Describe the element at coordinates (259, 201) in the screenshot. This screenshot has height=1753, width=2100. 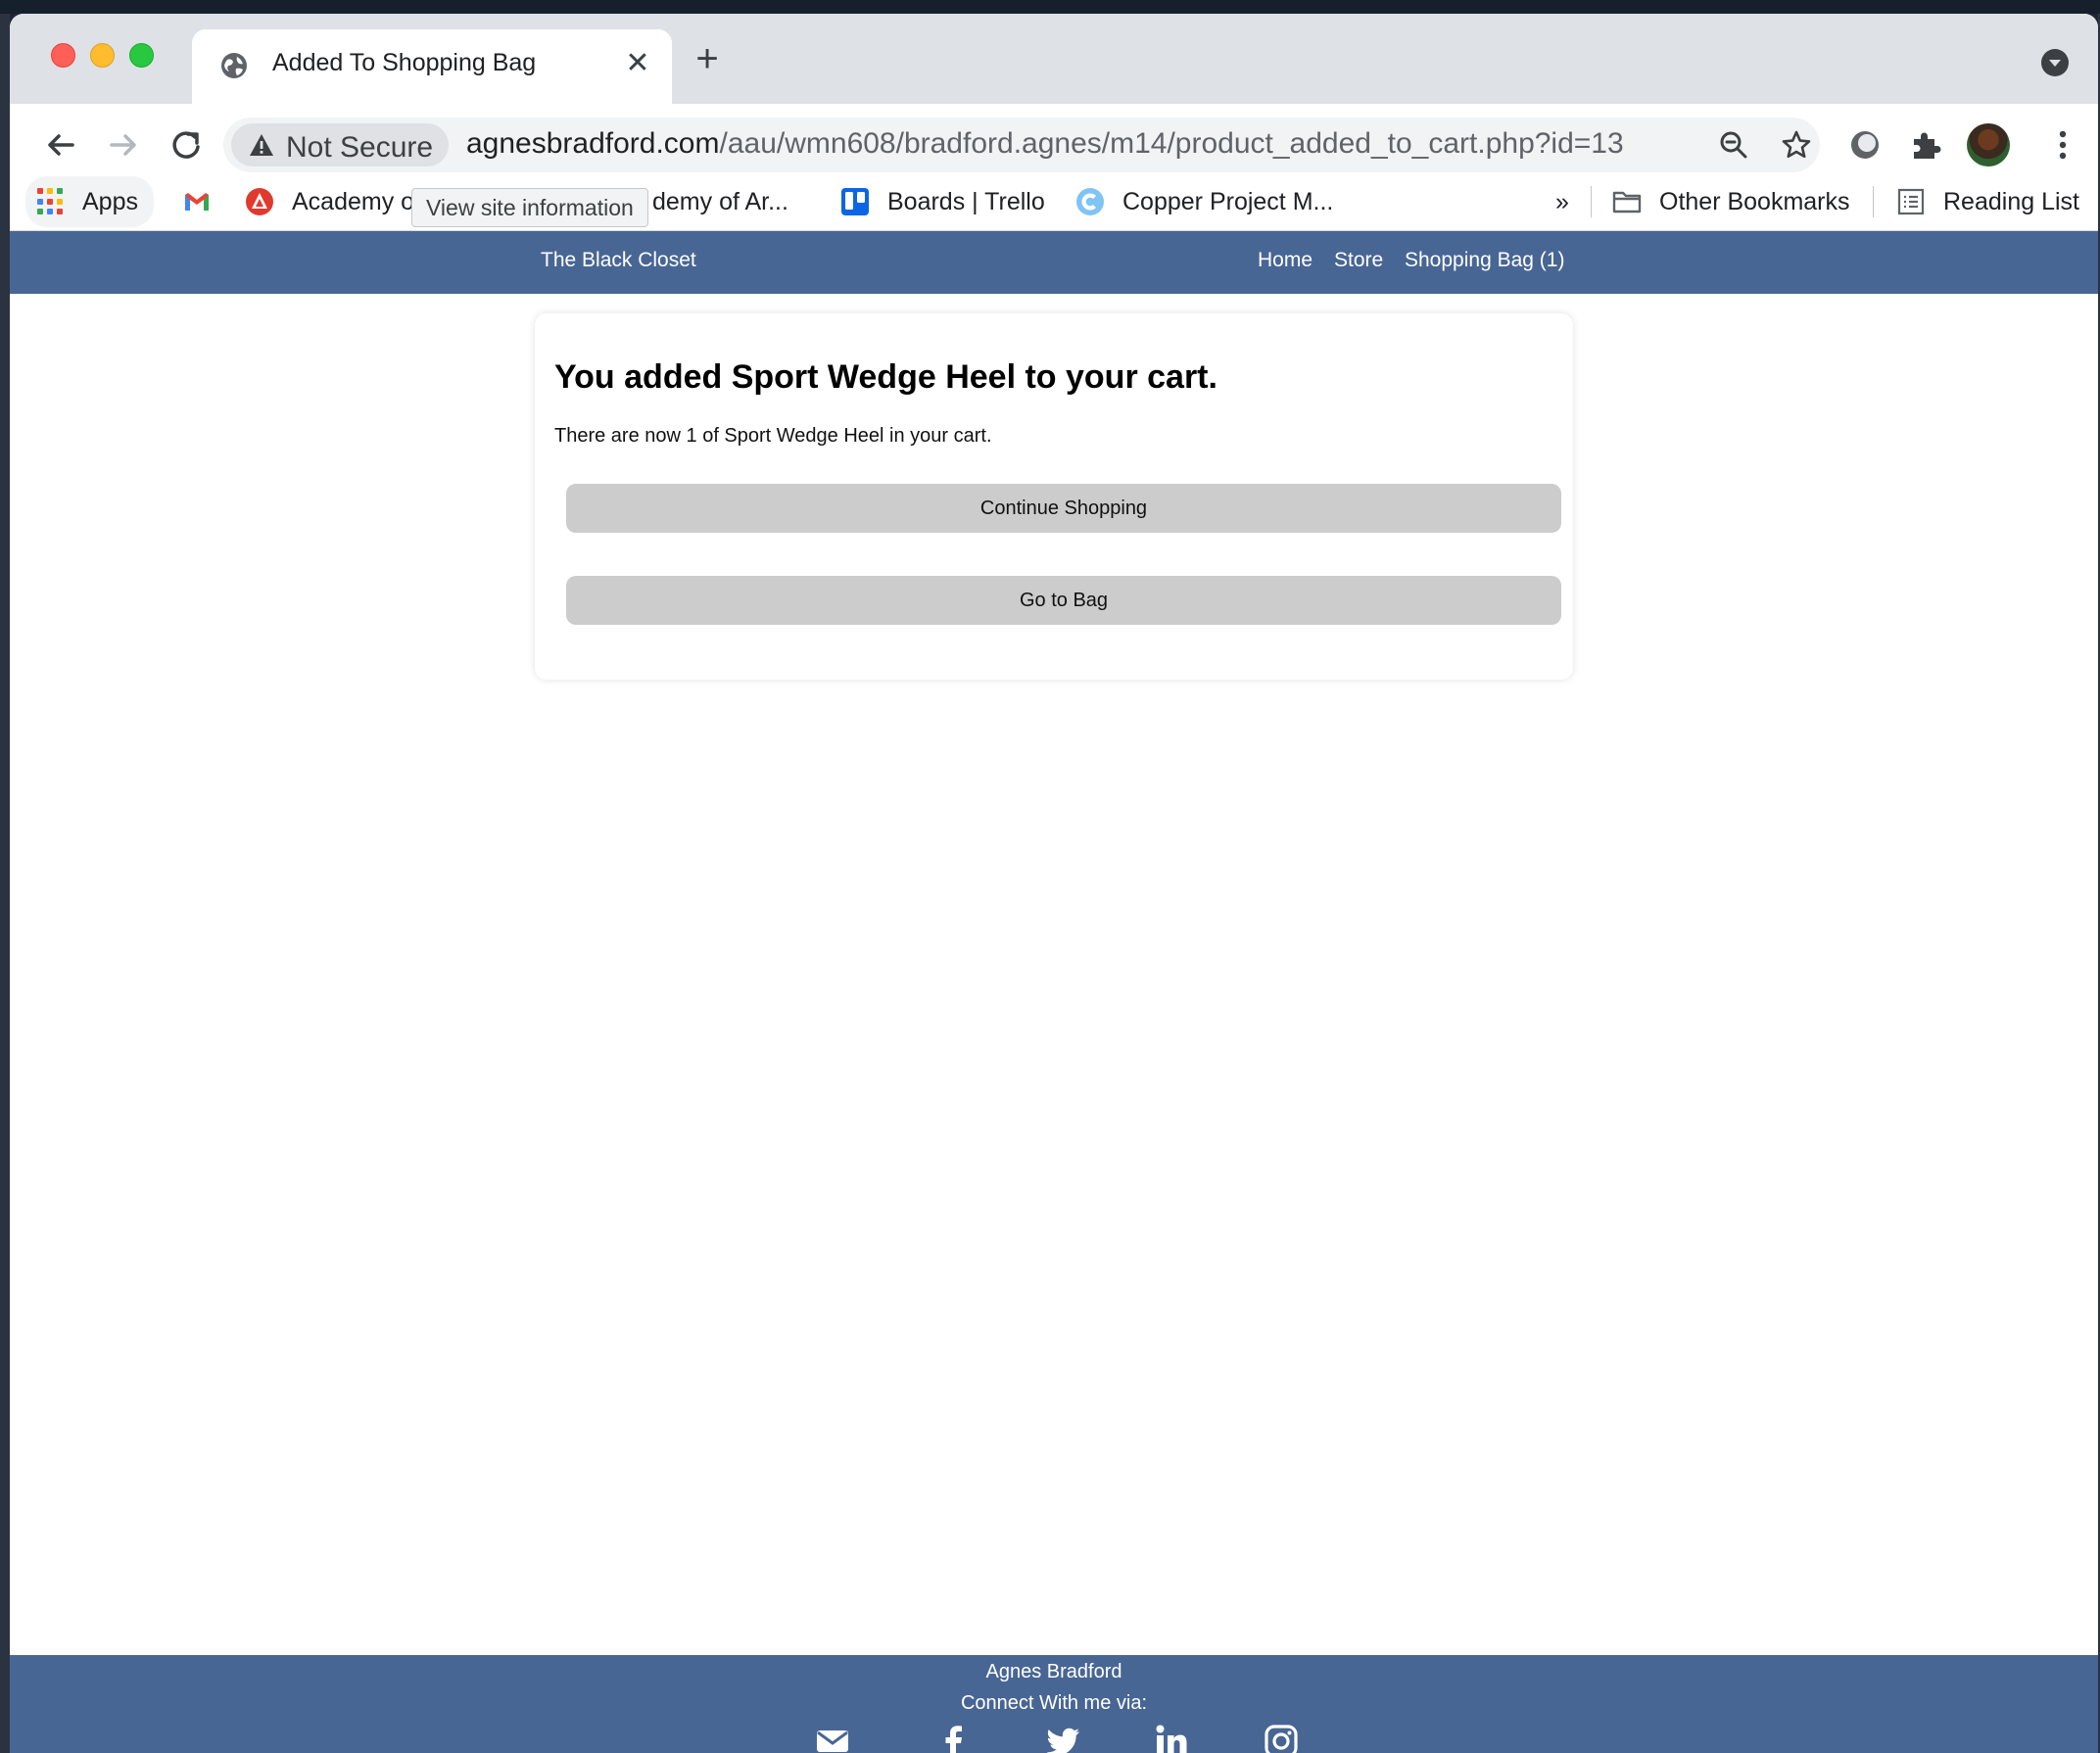
I see `academy-logo-icon` at that location.